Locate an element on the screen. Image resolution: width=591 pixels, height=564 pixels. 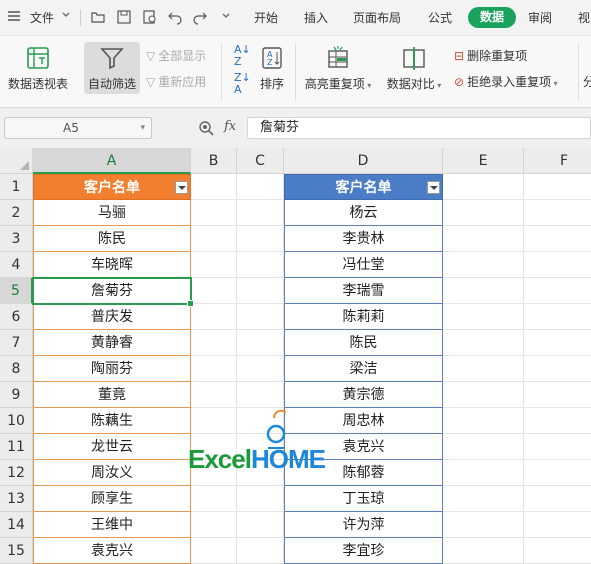
sort-desc-button: Z↓ A is located at coordinates (242, 84).